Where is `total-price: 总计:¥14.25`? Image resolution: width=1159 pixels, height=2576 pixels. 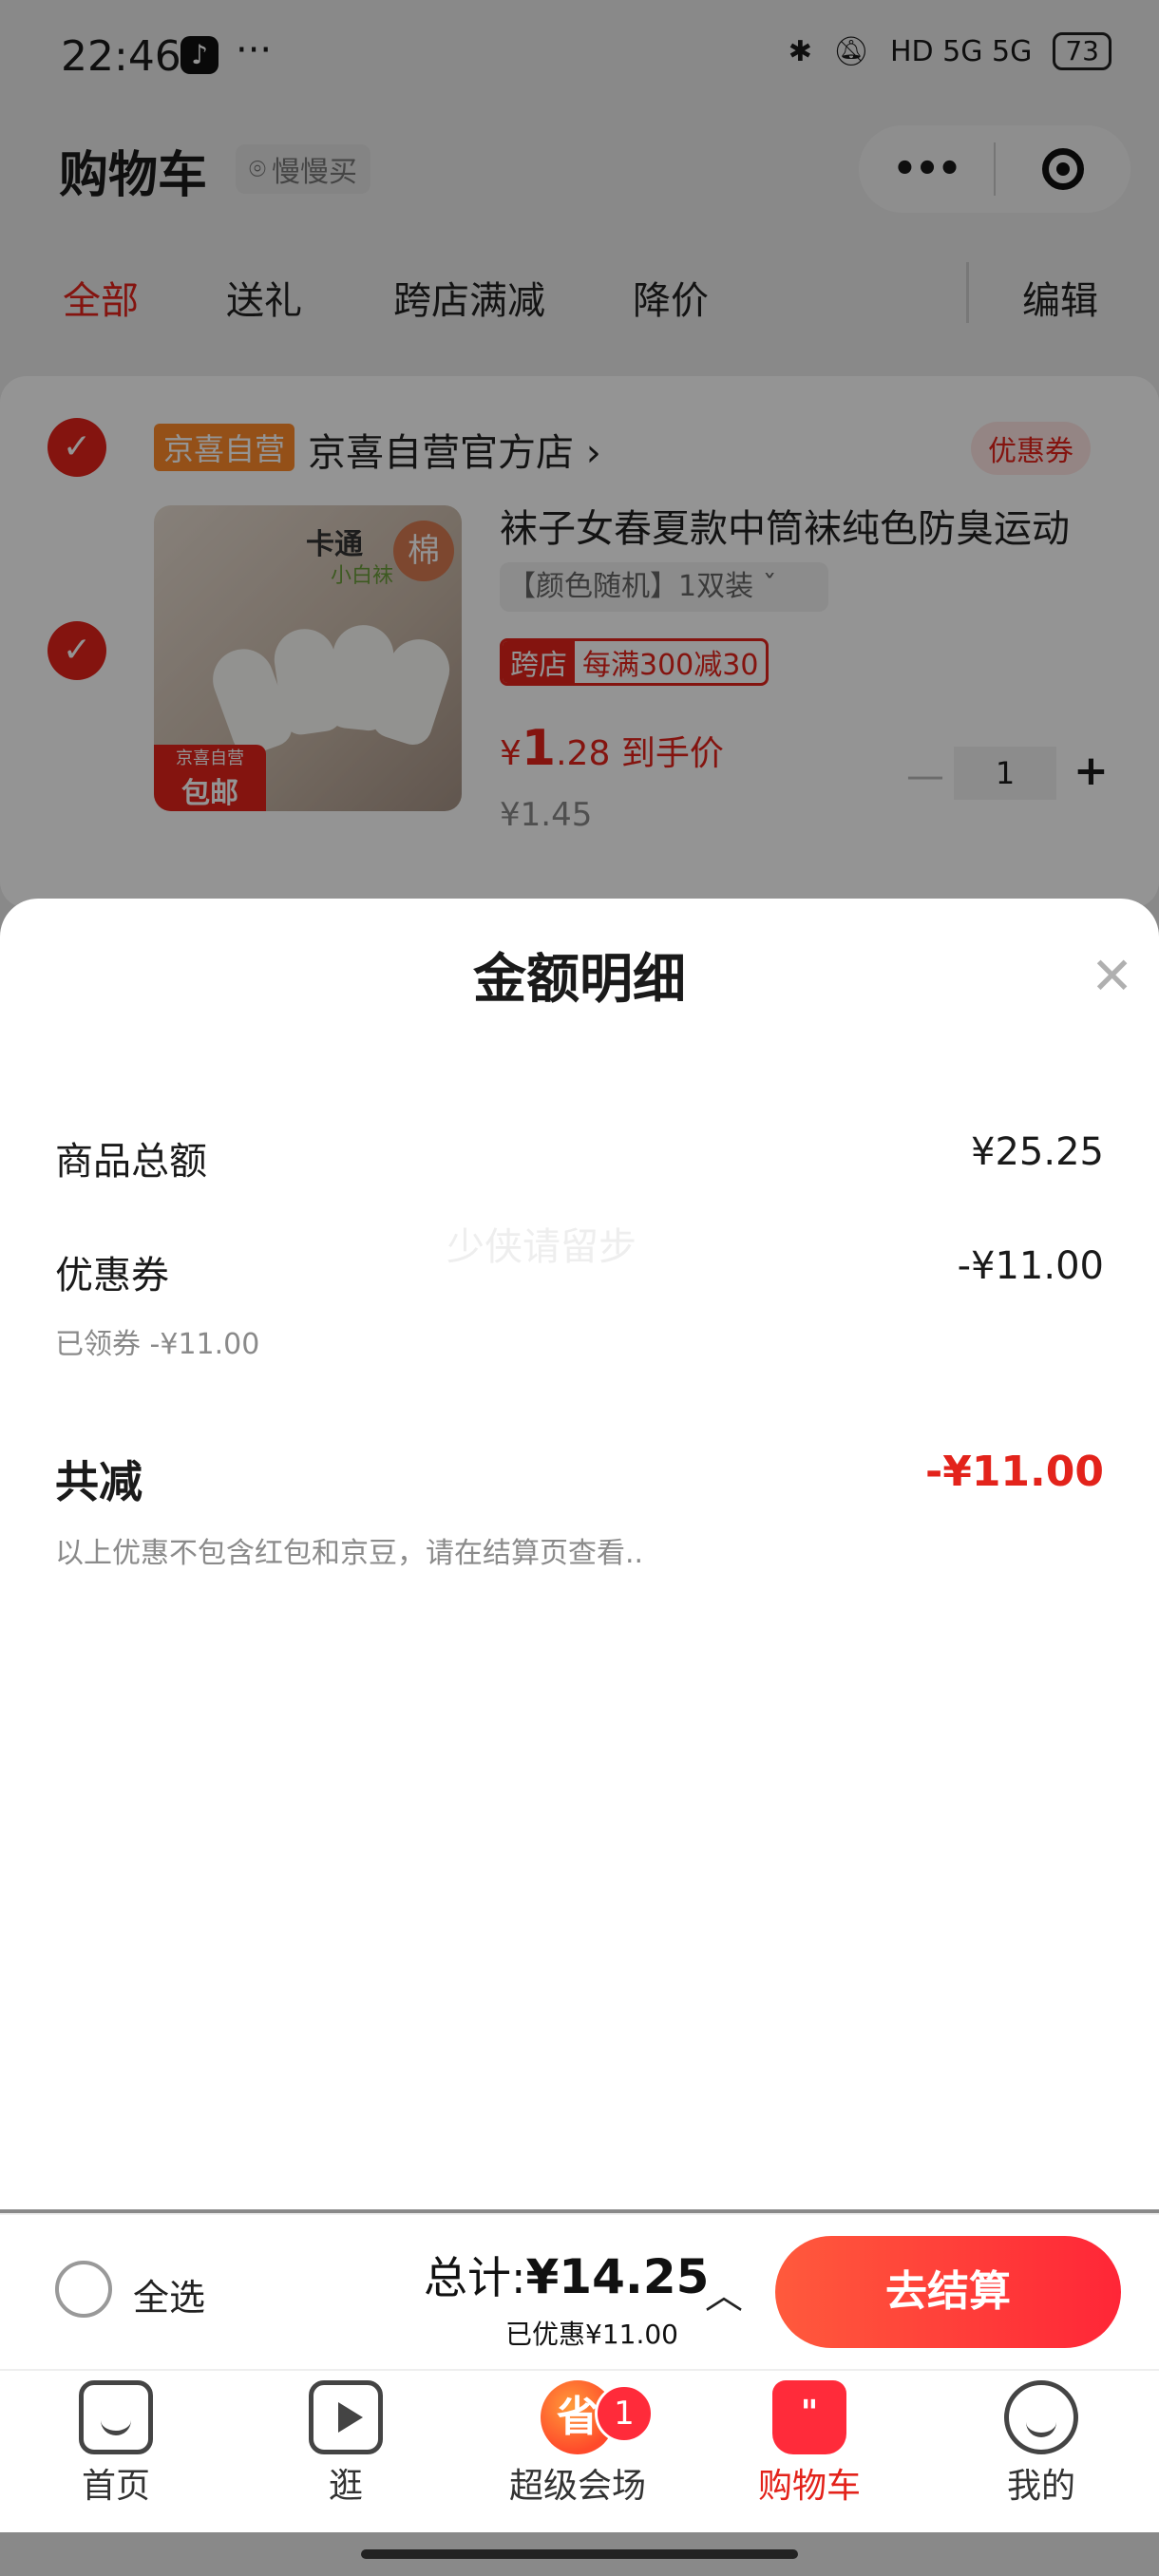 total-price: 总计:¥14.25 is located at coordinates (566, 2275).